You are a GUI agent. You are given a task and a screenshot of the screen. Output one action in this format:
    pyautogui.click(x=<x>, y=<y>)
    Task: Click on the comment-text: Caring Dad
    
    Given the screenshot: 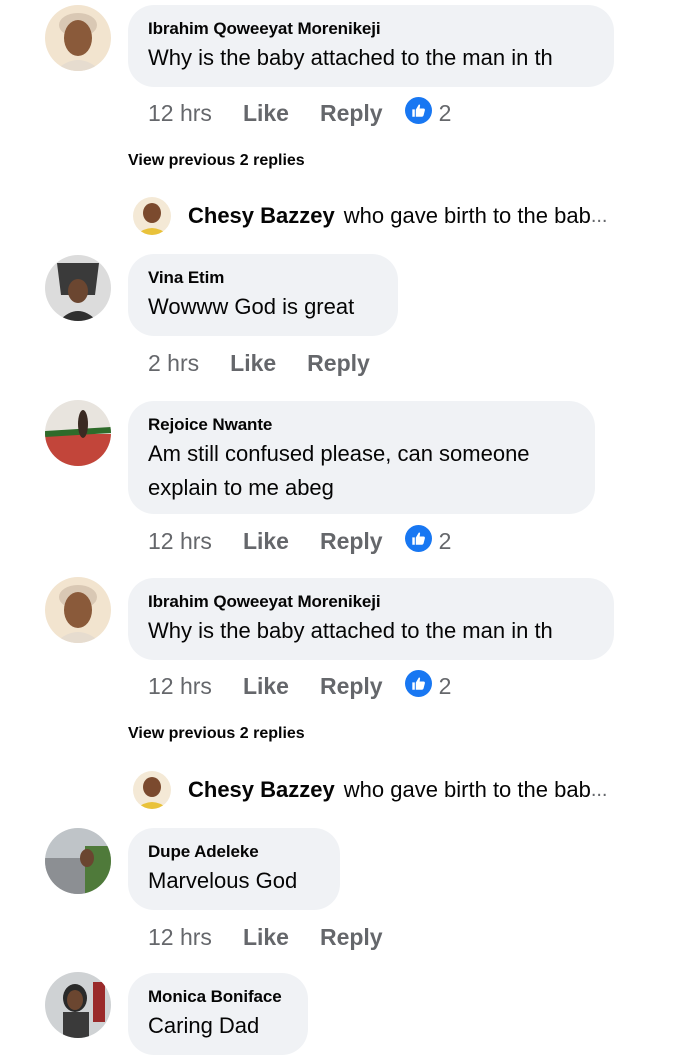 What is the action you would take?
    pyautogui.click(x=204, y=1025)
    